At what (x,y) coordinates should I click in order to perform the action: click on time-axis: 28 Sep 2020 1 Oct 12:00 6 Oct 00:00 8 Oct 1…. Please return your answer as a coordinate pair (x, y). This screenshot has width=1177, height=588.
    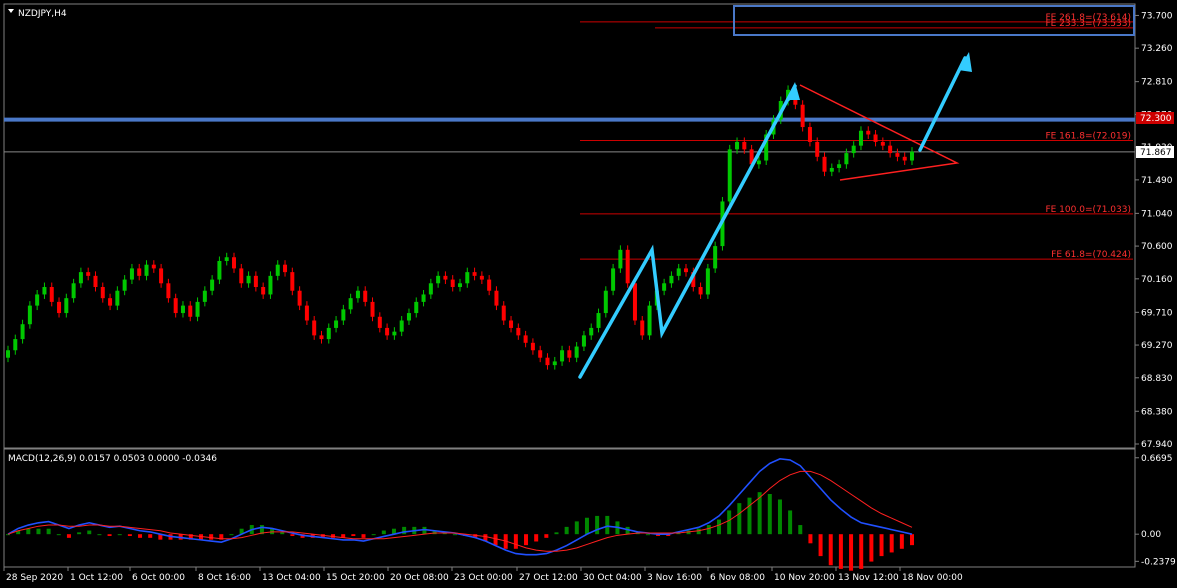
    Looking at the image, I should click on (483, 575).